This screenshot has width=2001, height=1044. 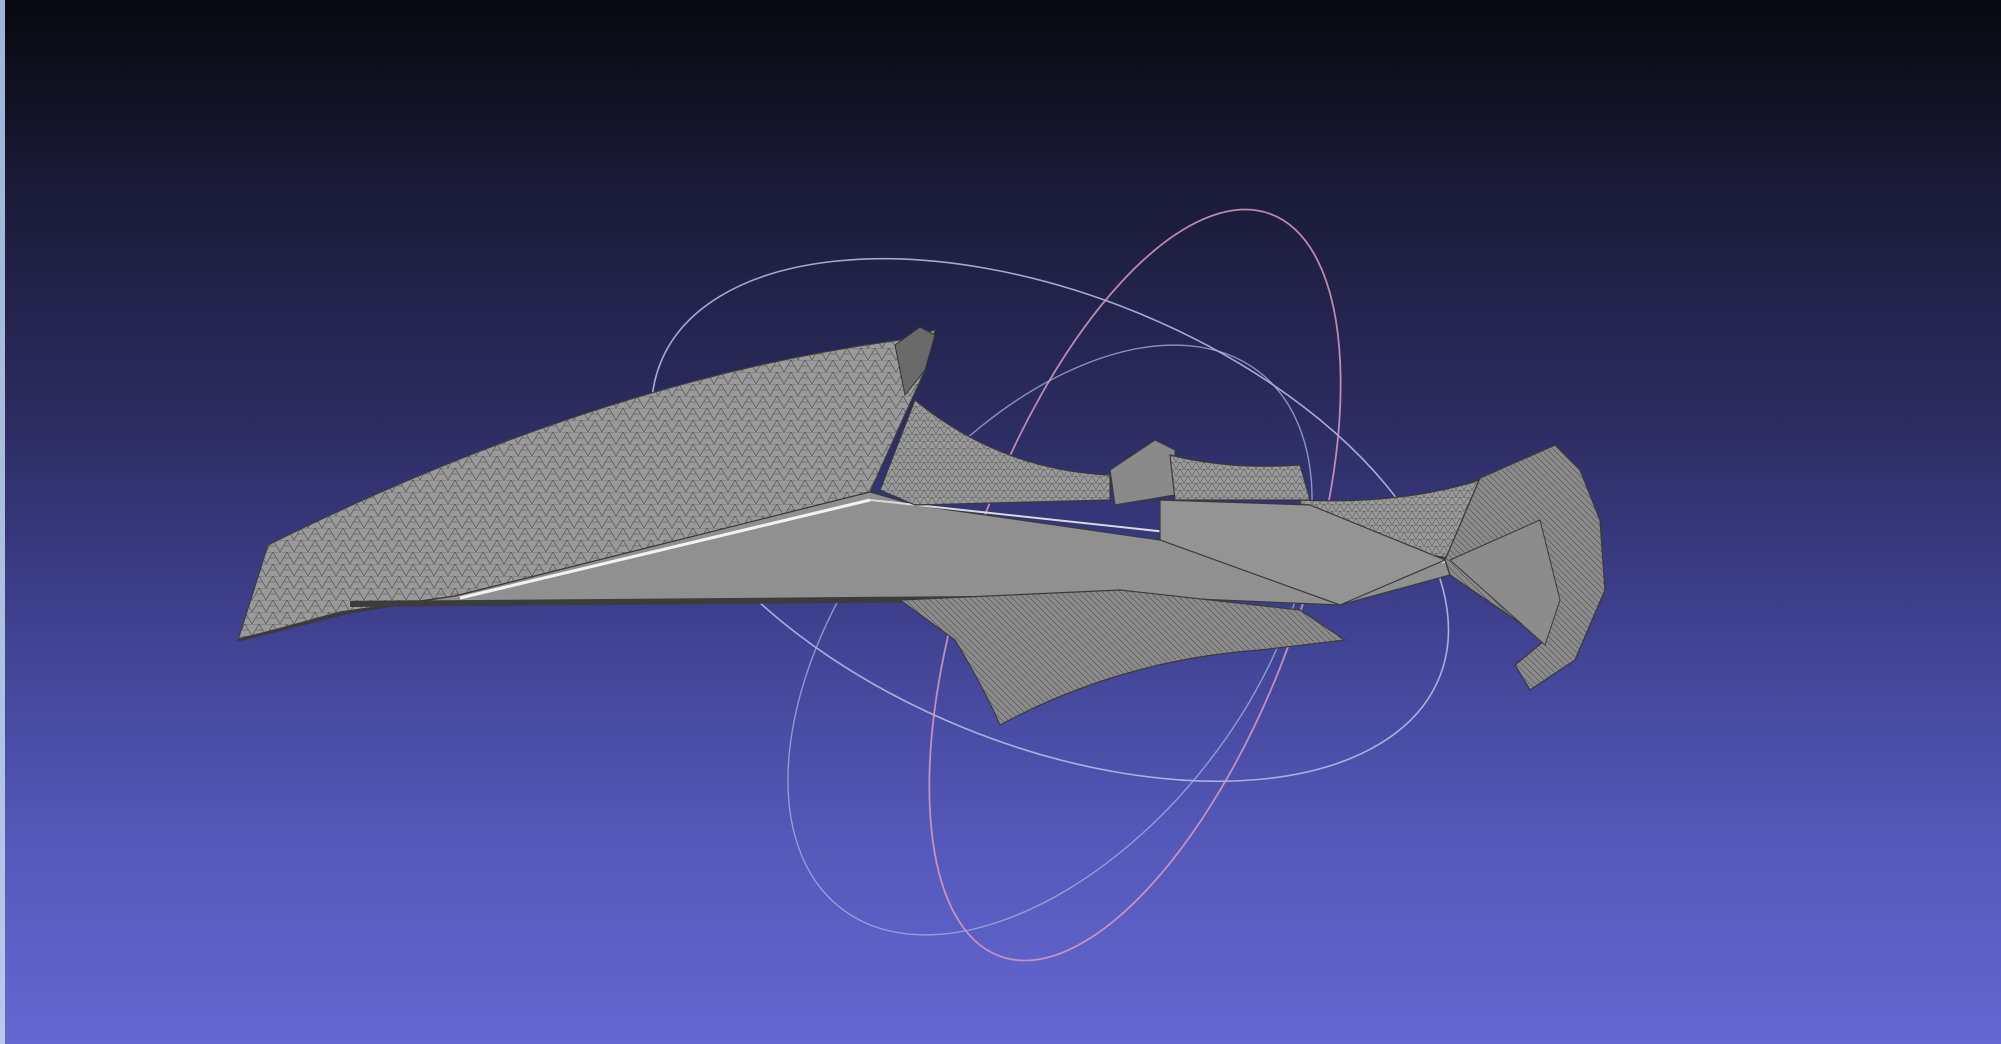 I want to click on handle-block-front, so click(x=1142, y=472).